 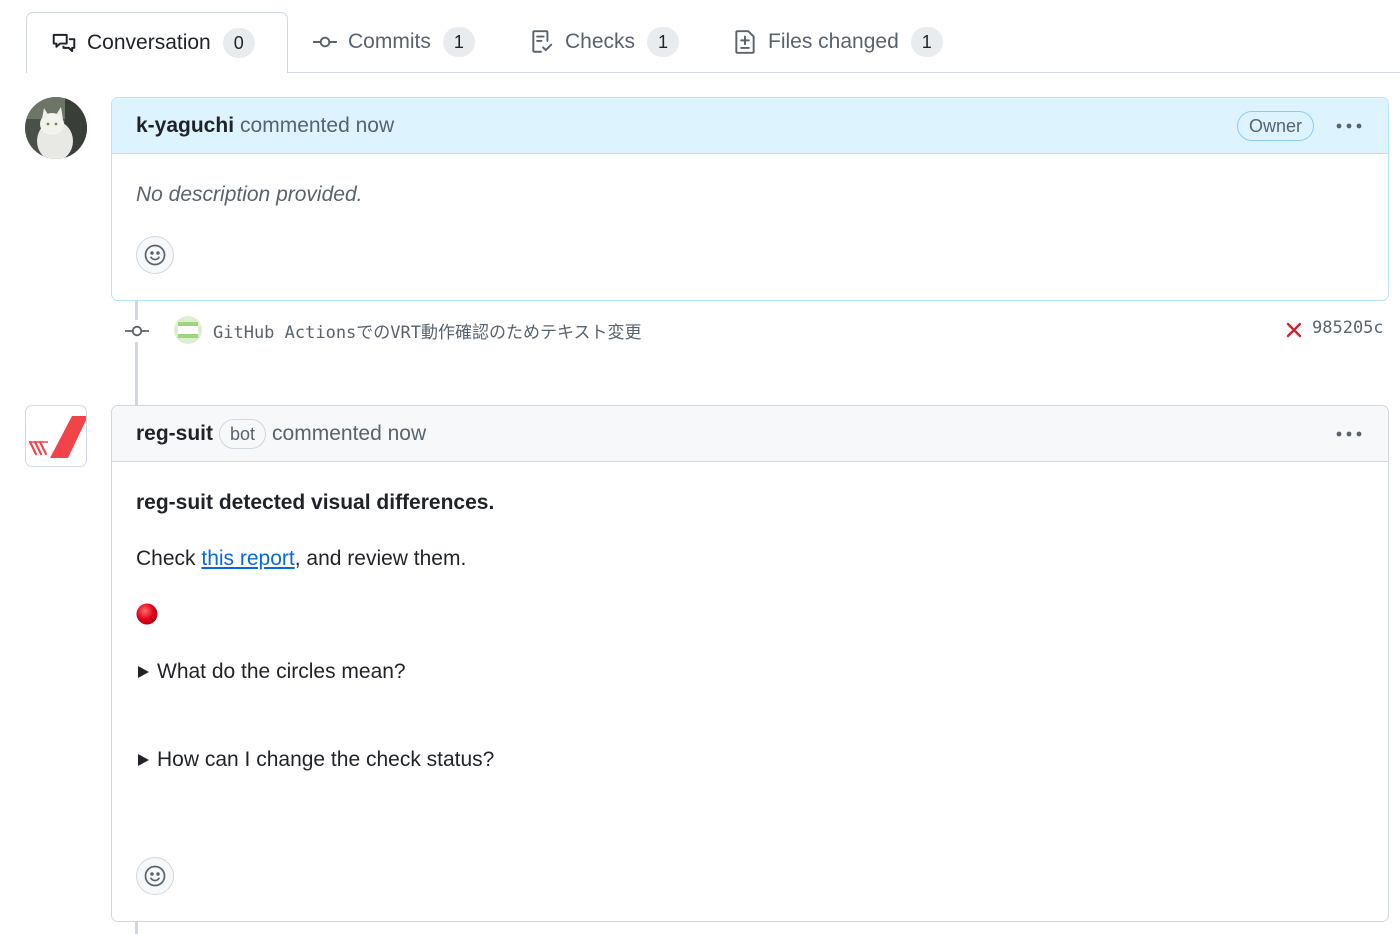 I want to click on comment-author: k-yaguchi, so click(x=185, y=126).